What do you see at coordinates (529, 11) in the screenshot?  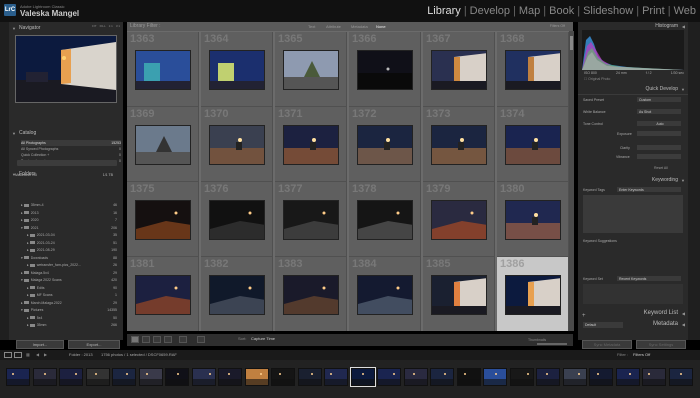 I see `module-map: Map` at bounding box center [529, 11].